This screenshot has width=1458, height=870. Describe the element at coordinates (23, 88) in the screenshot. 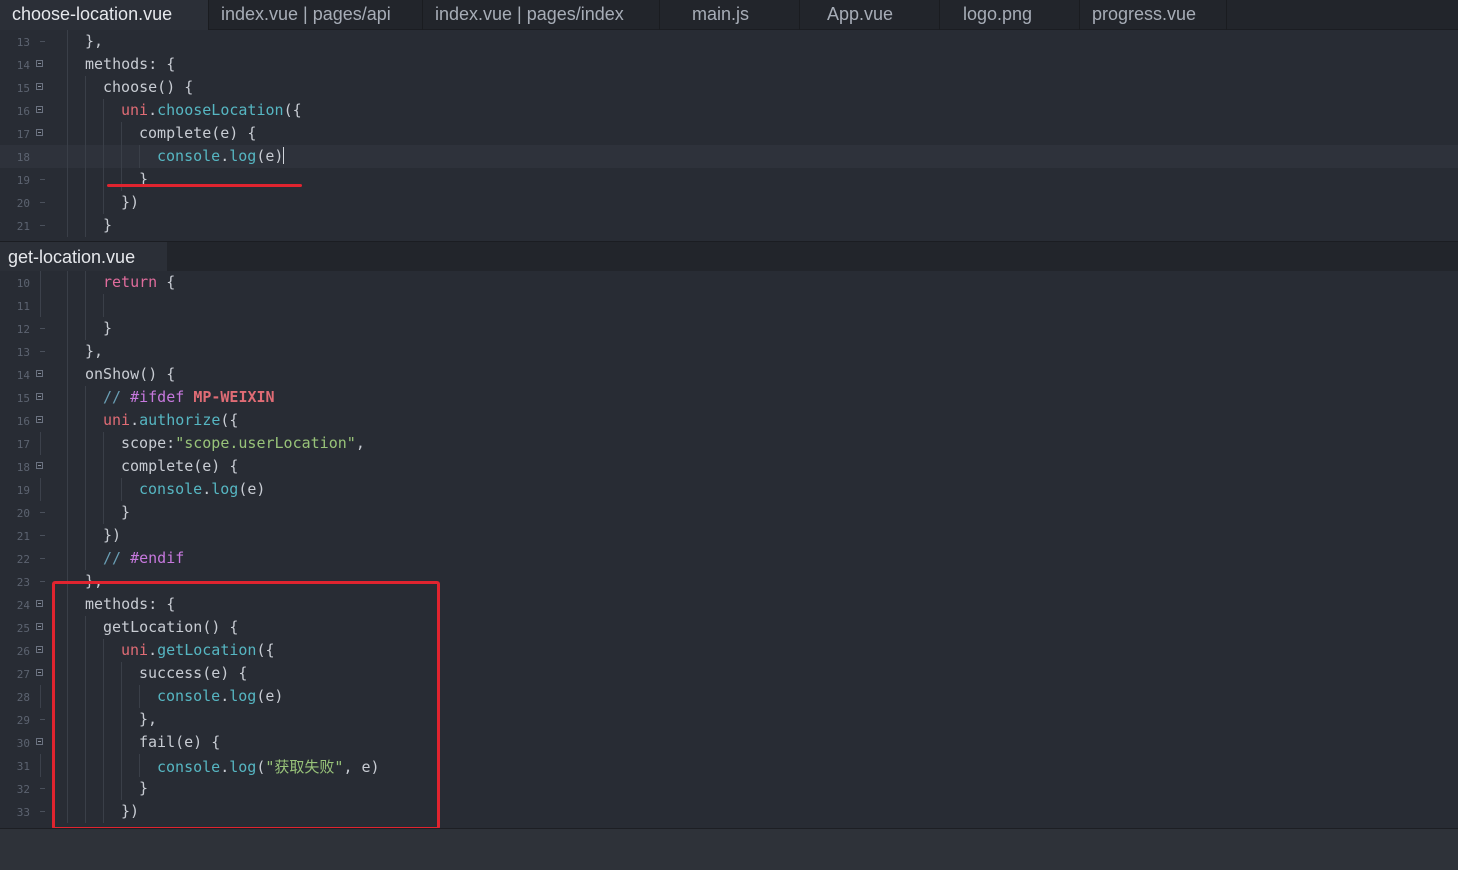

I see `line-number: 15` at that location.